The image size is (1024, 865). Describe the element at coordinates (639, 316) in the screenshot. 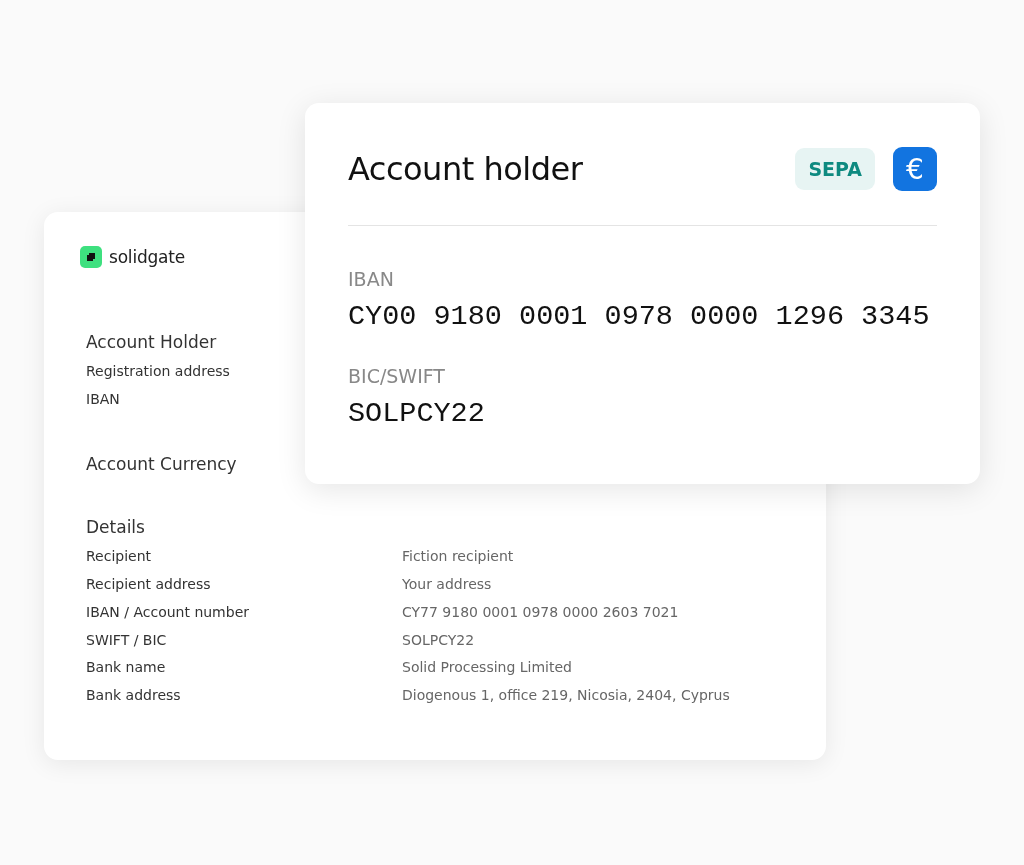

I see `field-value: CY00 9180 0001 0978 0000 1296 3345` at that location.